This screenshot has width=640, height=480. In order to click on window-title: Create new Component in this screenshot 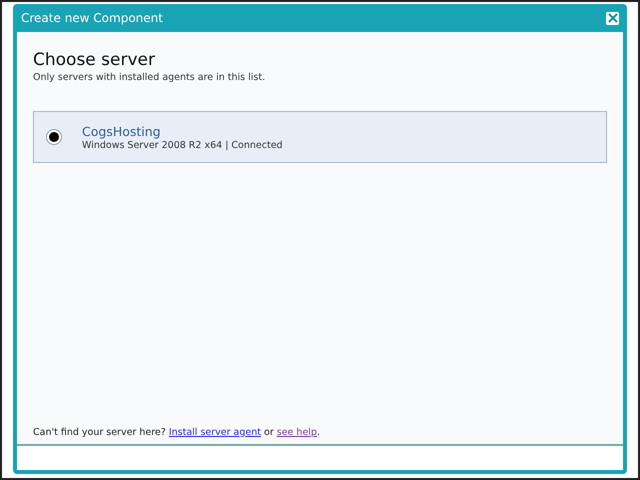, I will do `click(92, 18)`.